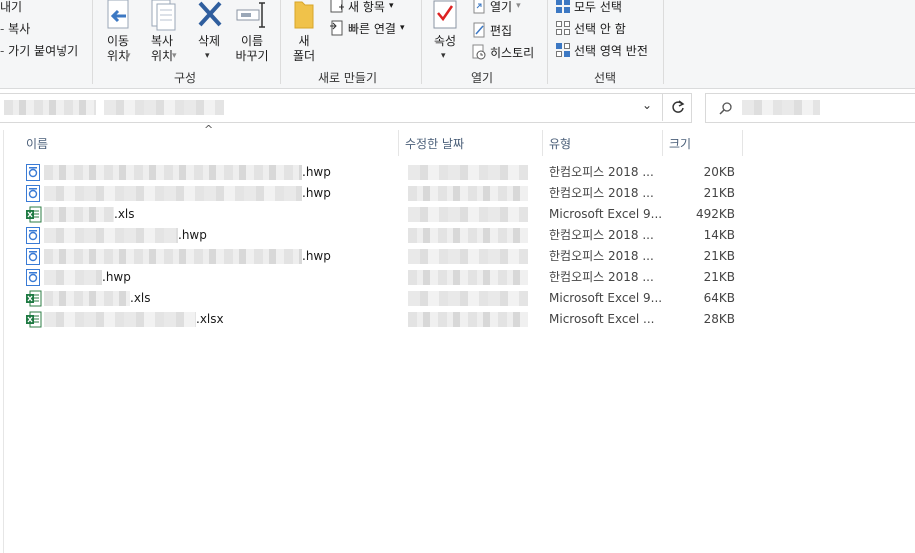  I want to click on search-text-redacted, so click(781, 107).